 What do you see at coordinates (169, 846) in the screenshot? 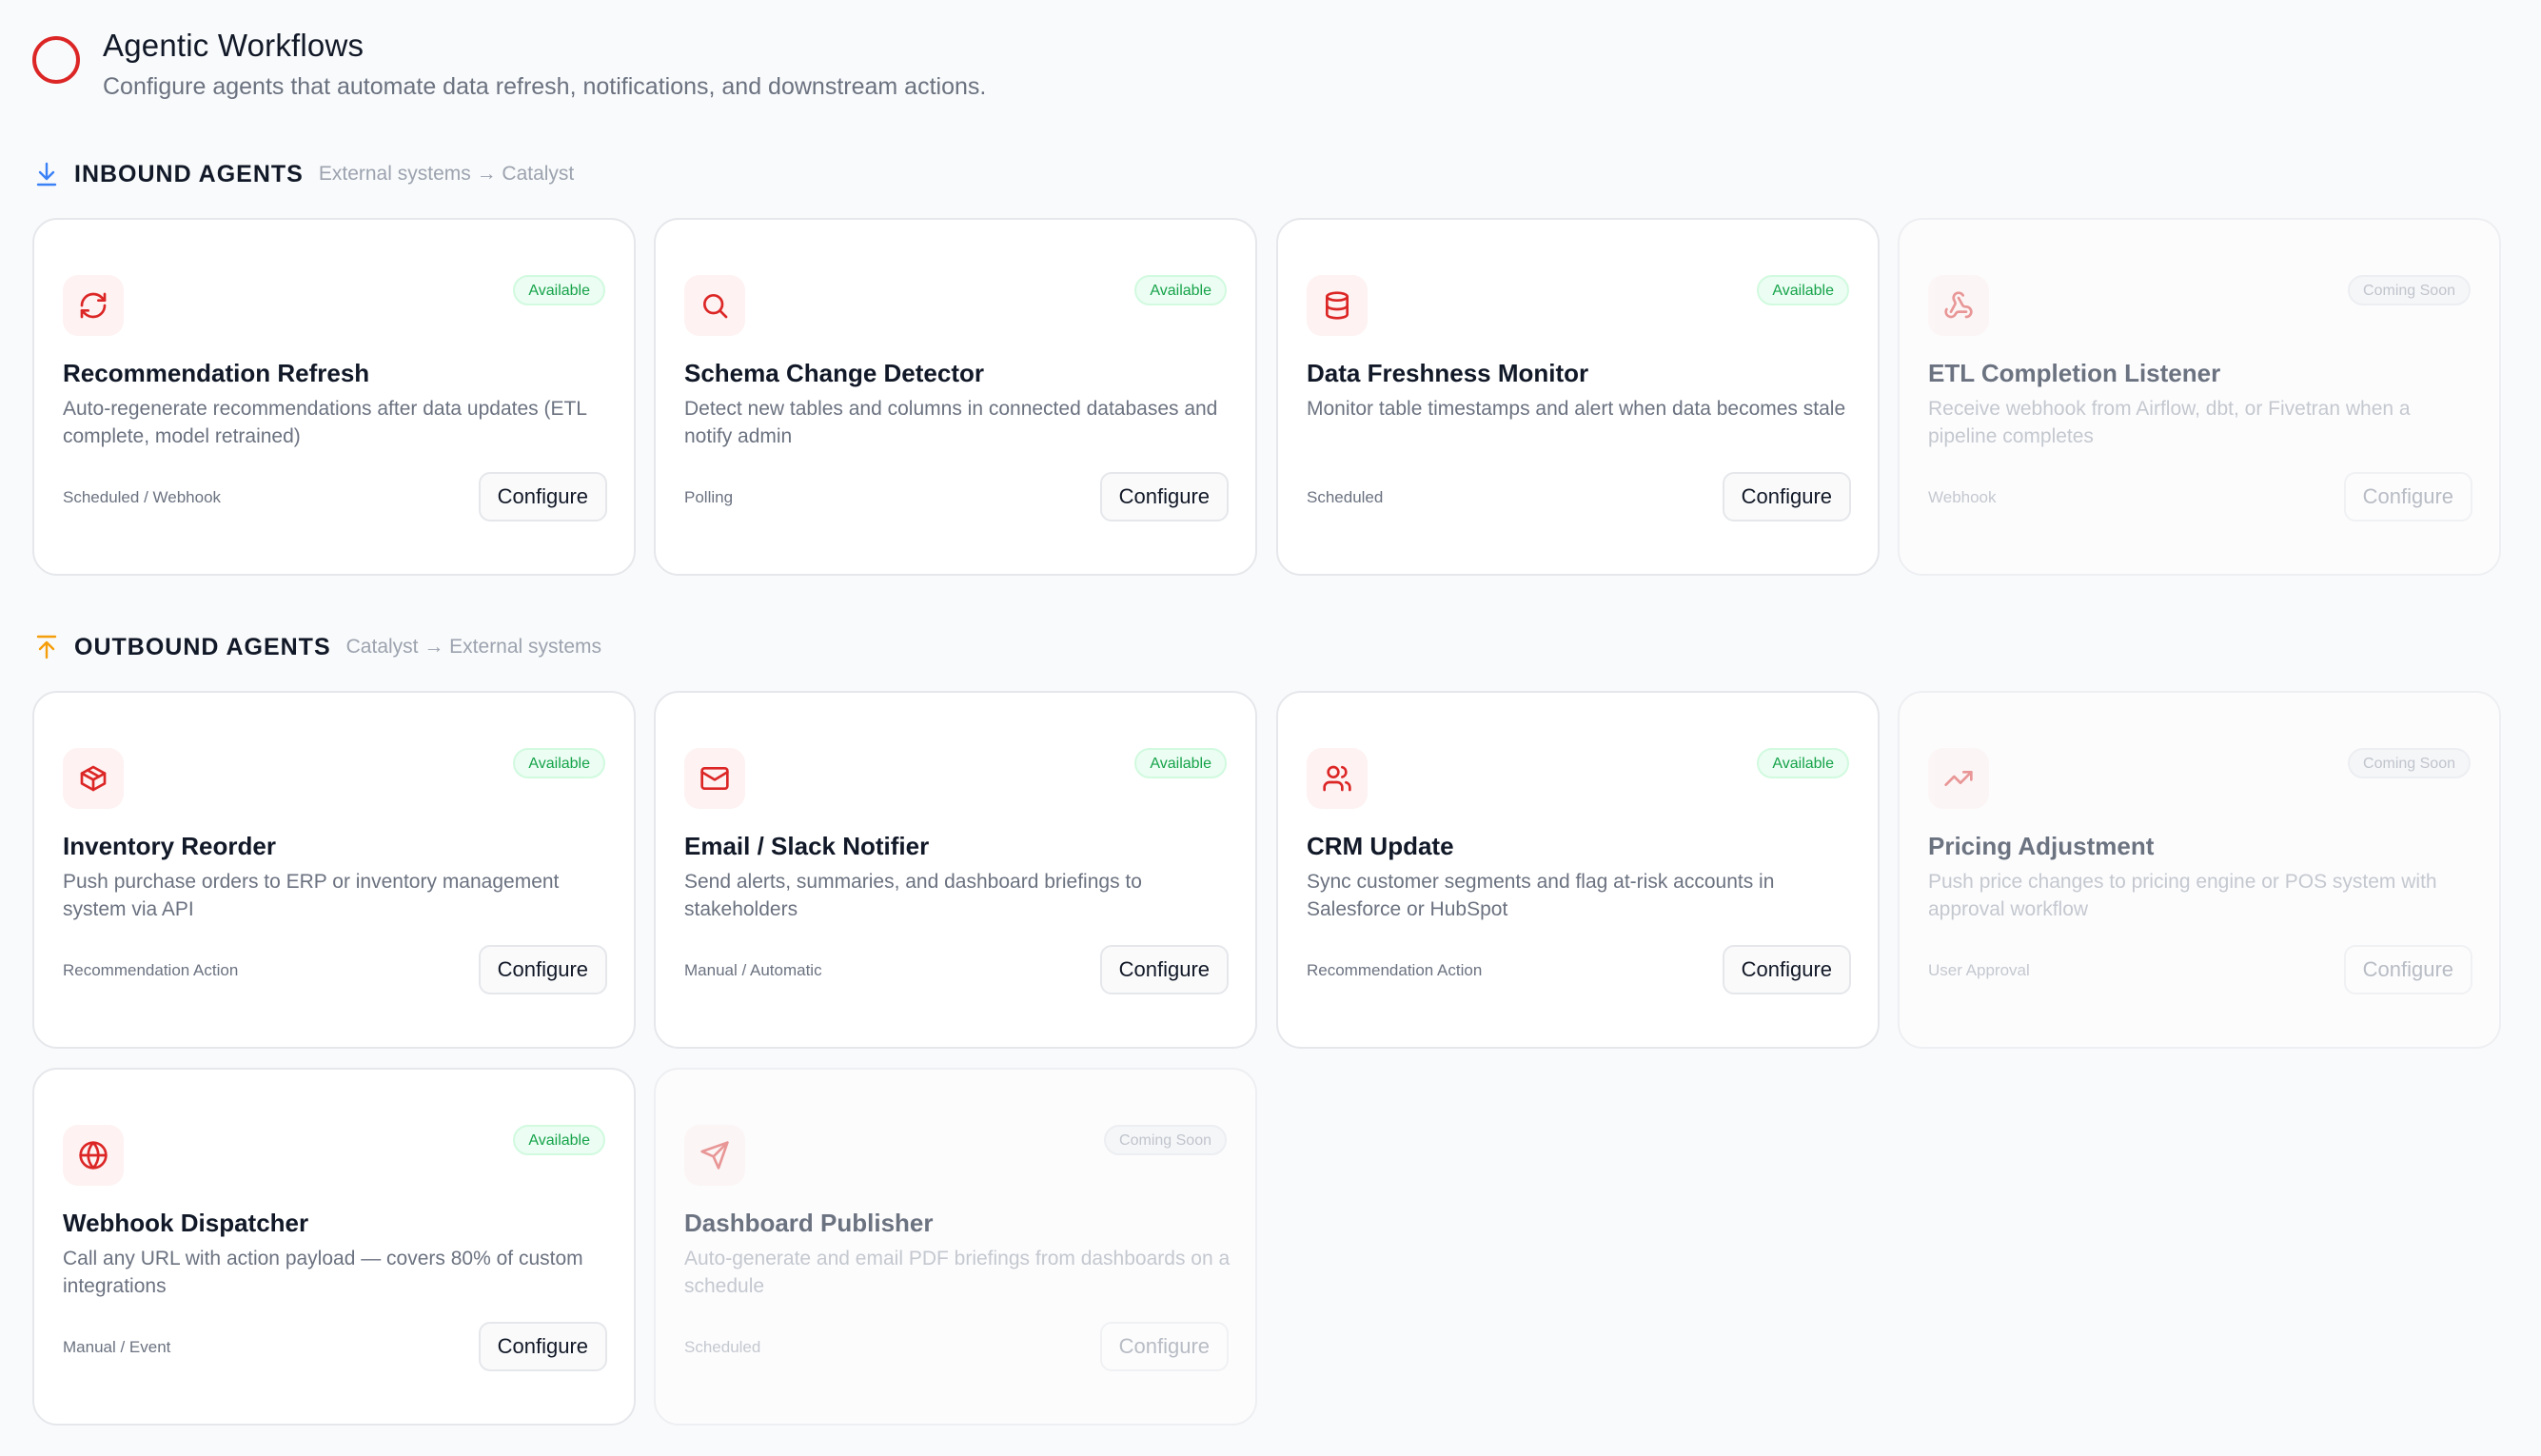
I see `card-title: Inventory Reorder` at bounding box center [169, 846].